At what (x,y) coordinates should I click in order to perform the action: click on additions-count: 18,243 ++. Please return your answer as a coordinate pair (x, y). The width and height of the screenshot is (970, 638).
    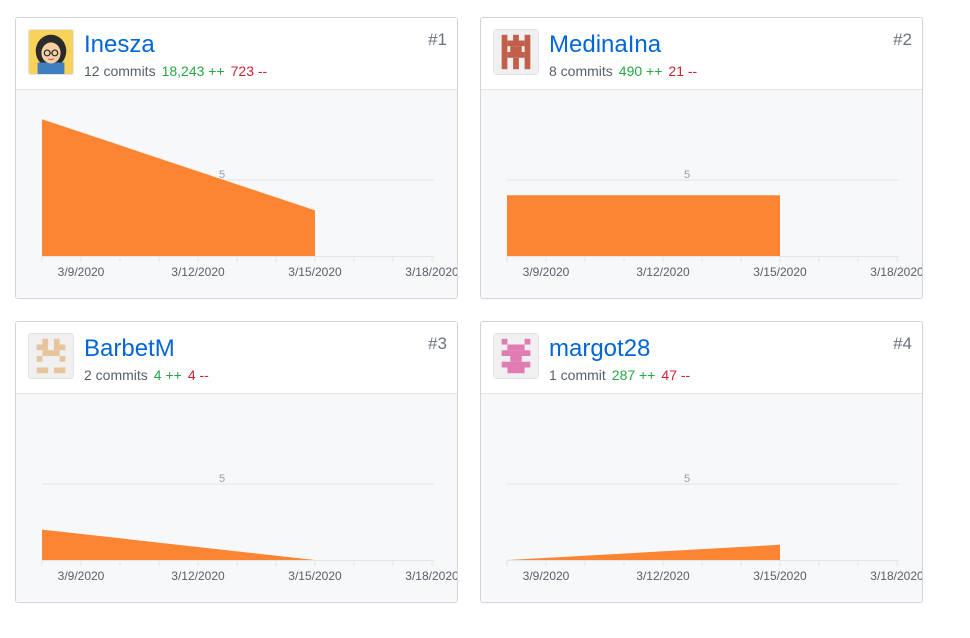
    Looking at the image, I should click on (193, 71).